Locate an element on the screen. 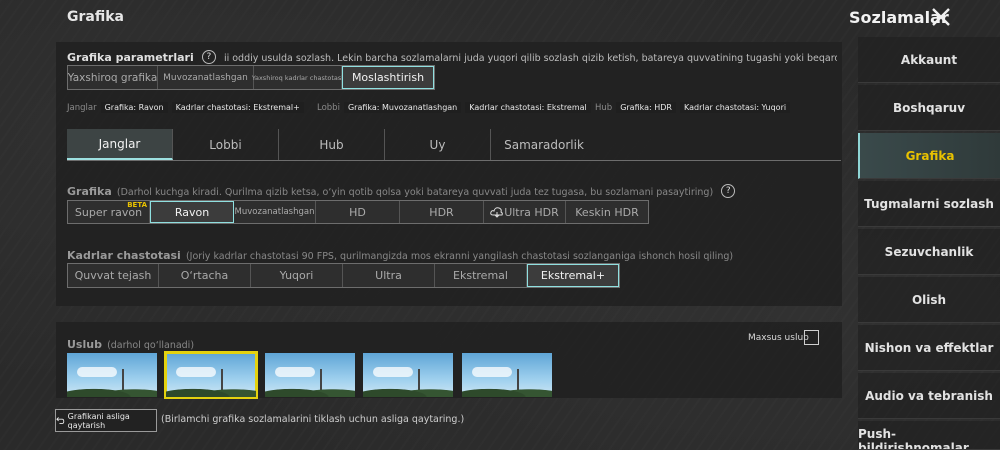  preset-better-framerate: Yaxshiroq kadrlar chastotasi is located at coordinates (297, 77).